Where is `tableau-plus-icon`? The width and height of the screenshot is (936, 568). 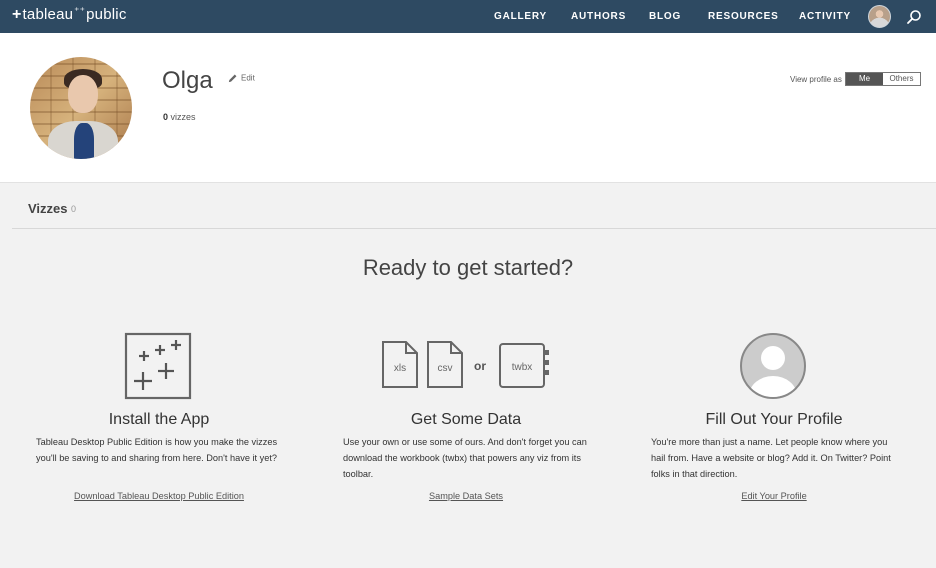
tableau-plus-icon is located at coordinates (158, 366).